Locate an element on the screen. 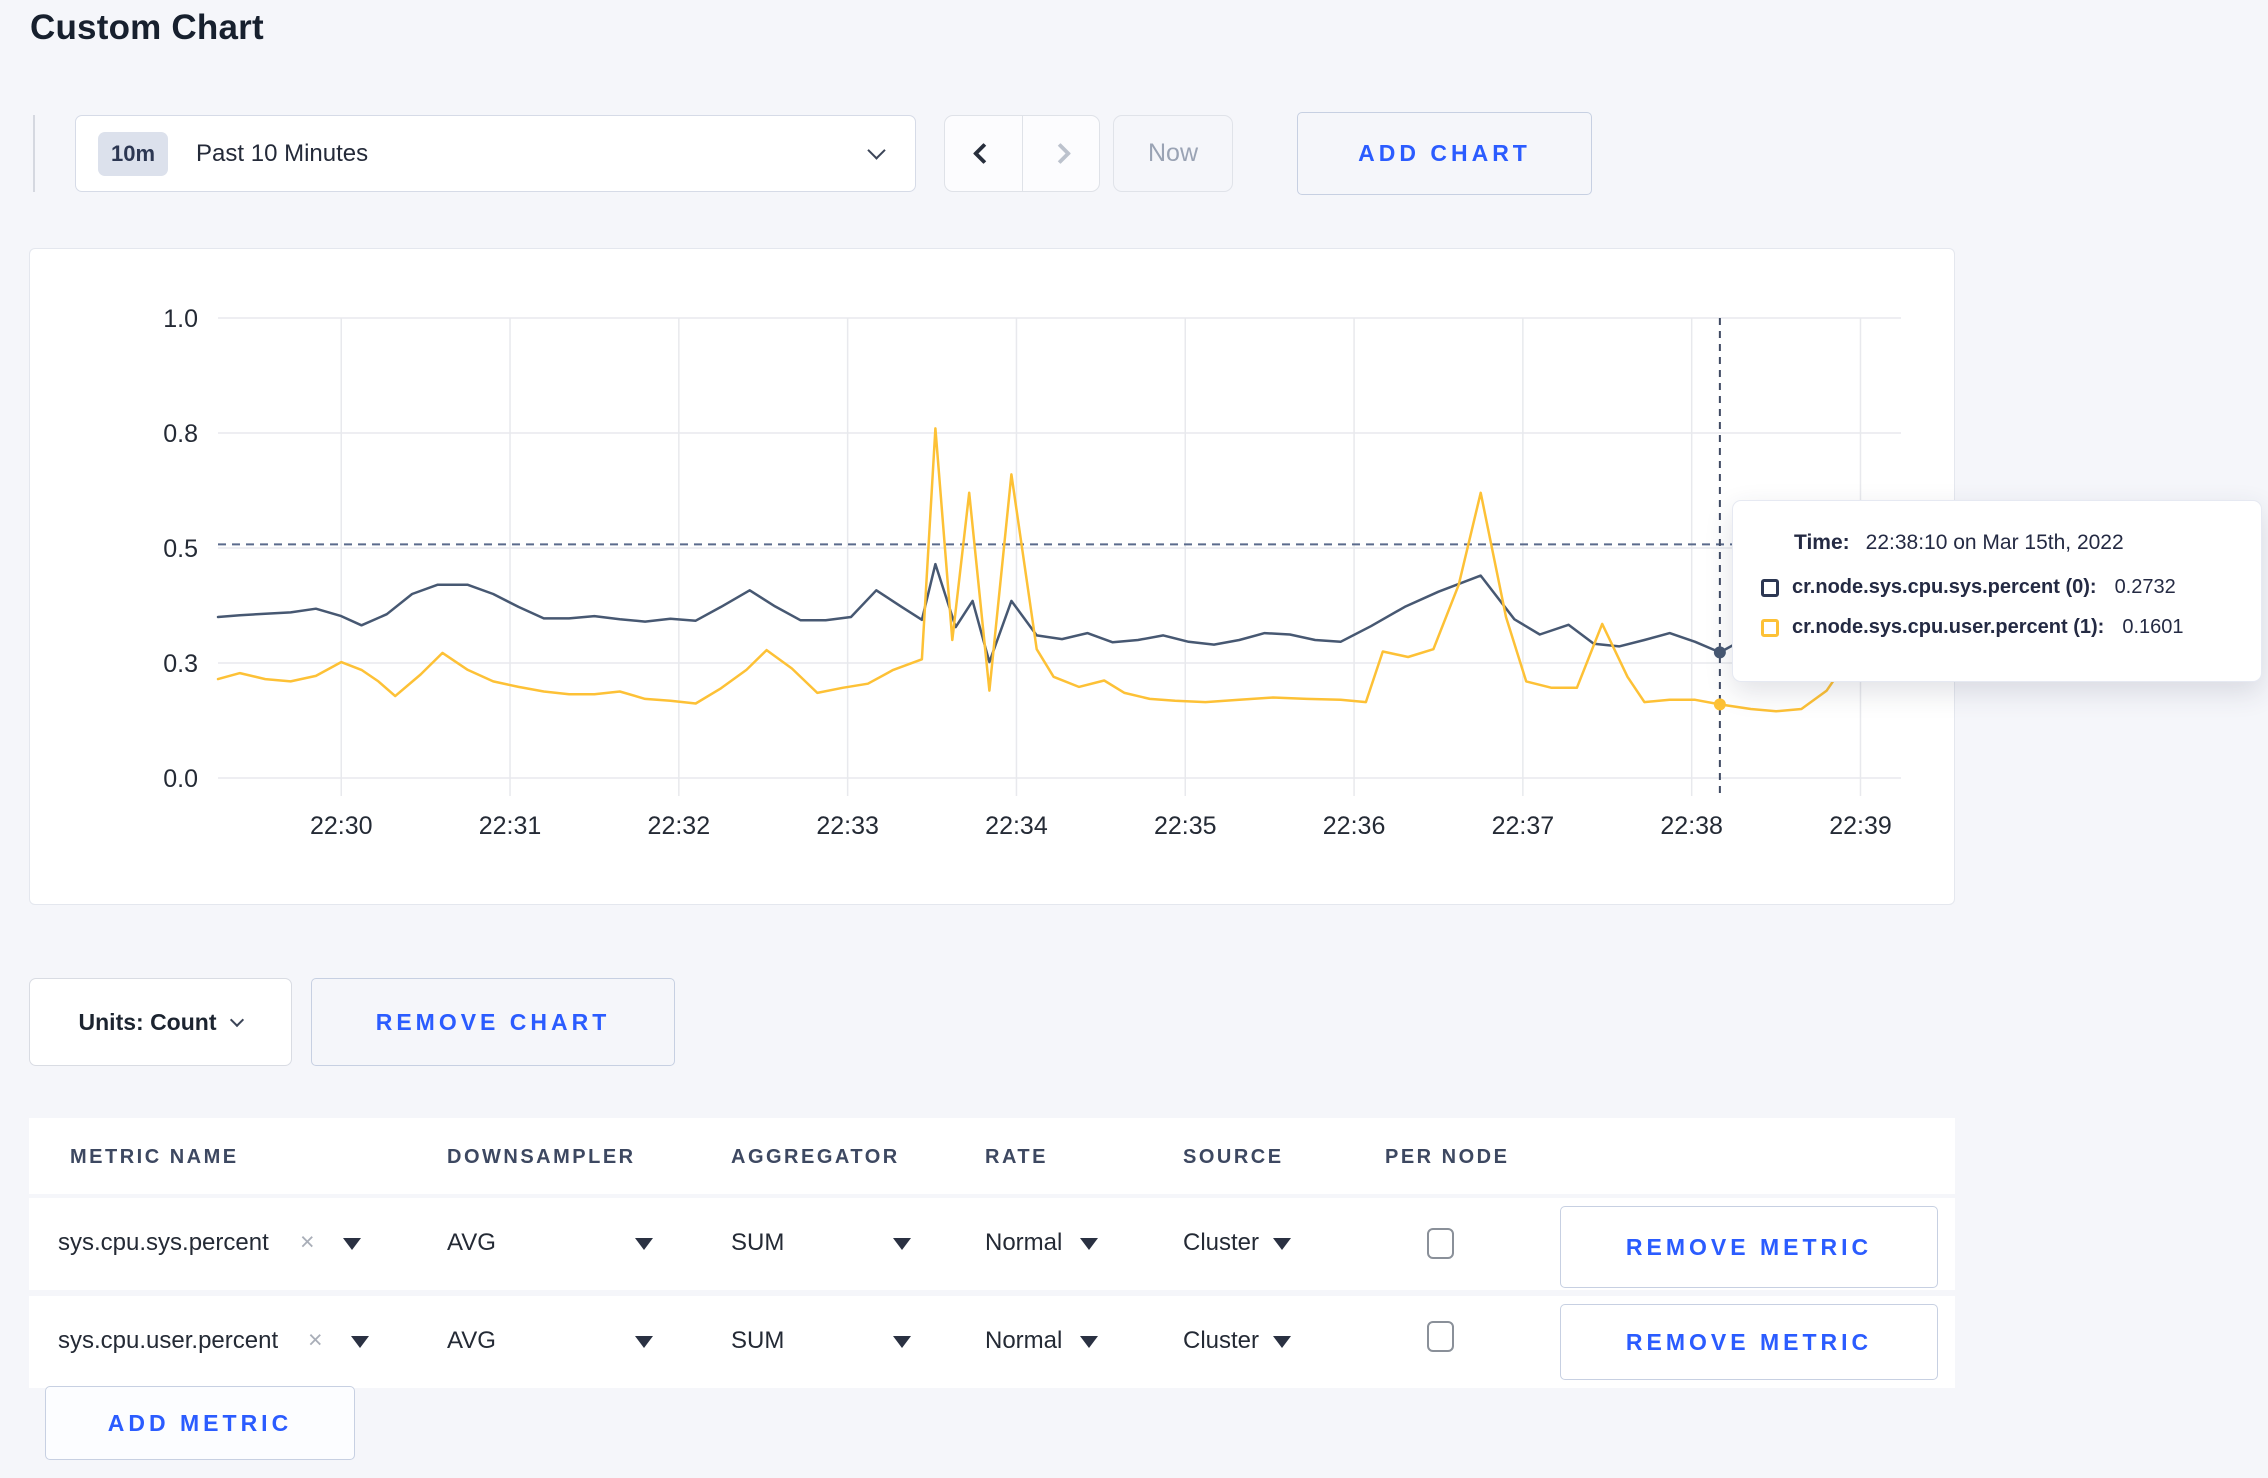 The height and width of the screenshot is (1478, 2268). svg-text: 0.3 is located at coordinates (180, 664).